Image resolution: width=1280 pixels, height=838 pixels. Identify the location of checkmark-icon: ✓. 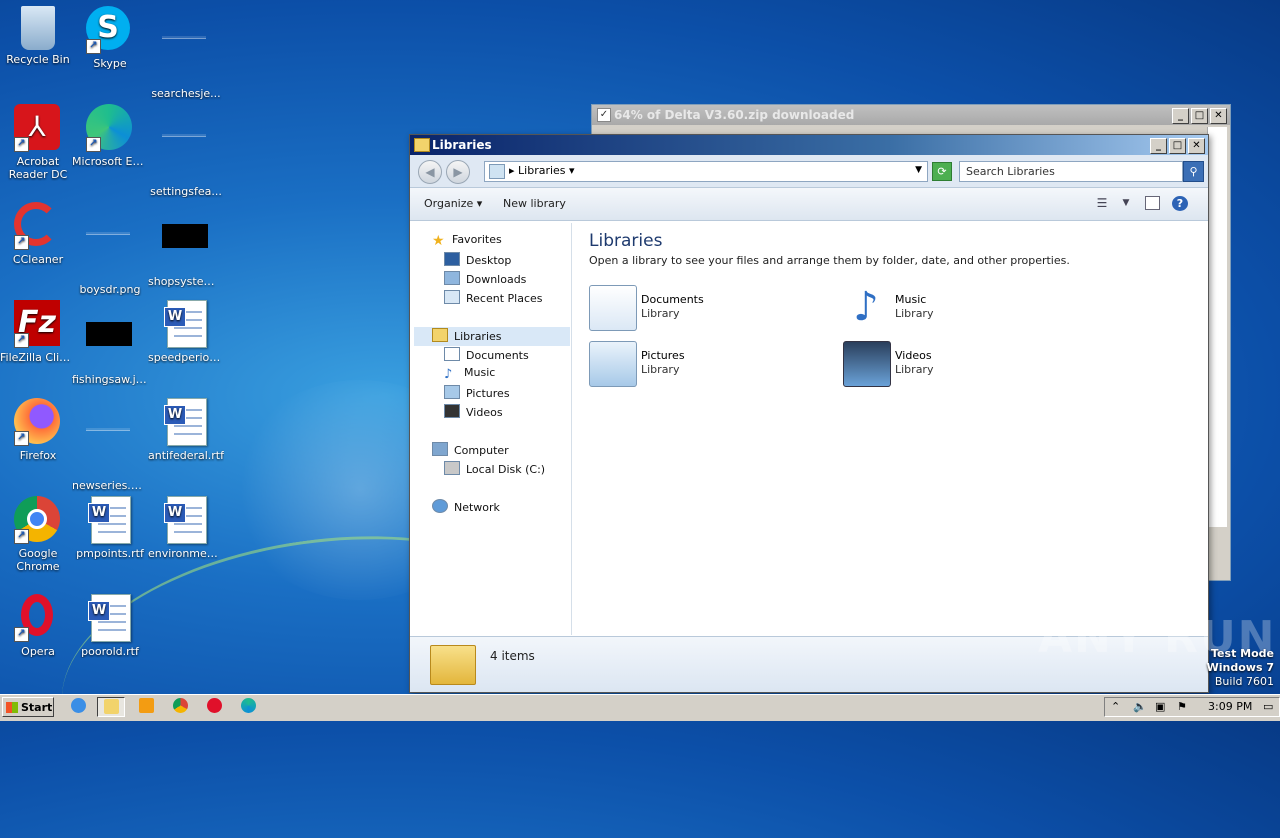
(604, 115).